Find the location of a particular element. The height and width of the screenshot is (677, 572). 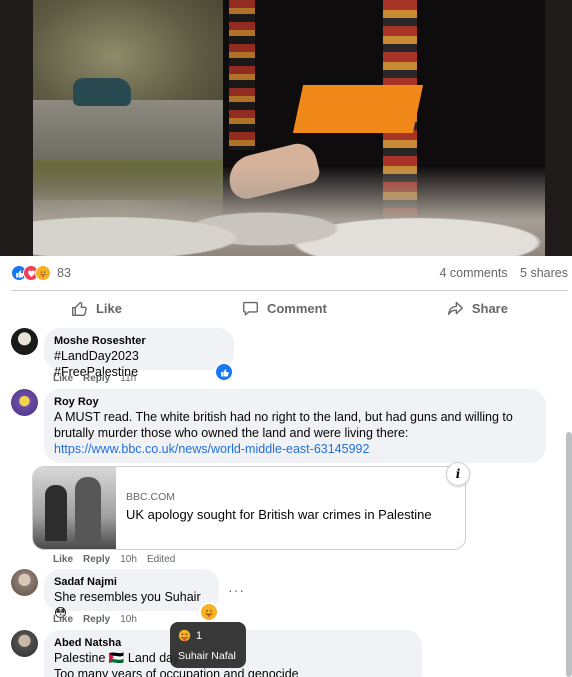

comment-meta: Like Reply 11h is located at coordinates (94, 378).